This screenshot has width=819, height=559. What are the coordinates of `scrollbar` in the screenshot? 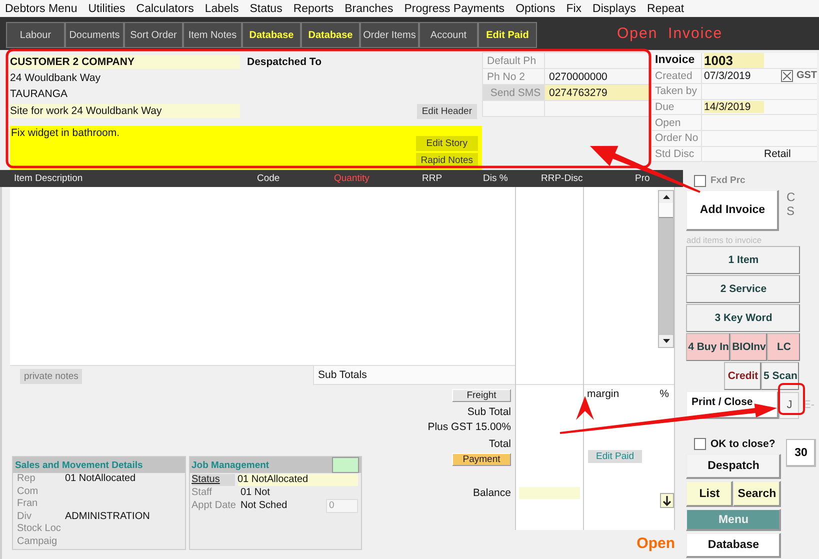 It's located at (666, 269).